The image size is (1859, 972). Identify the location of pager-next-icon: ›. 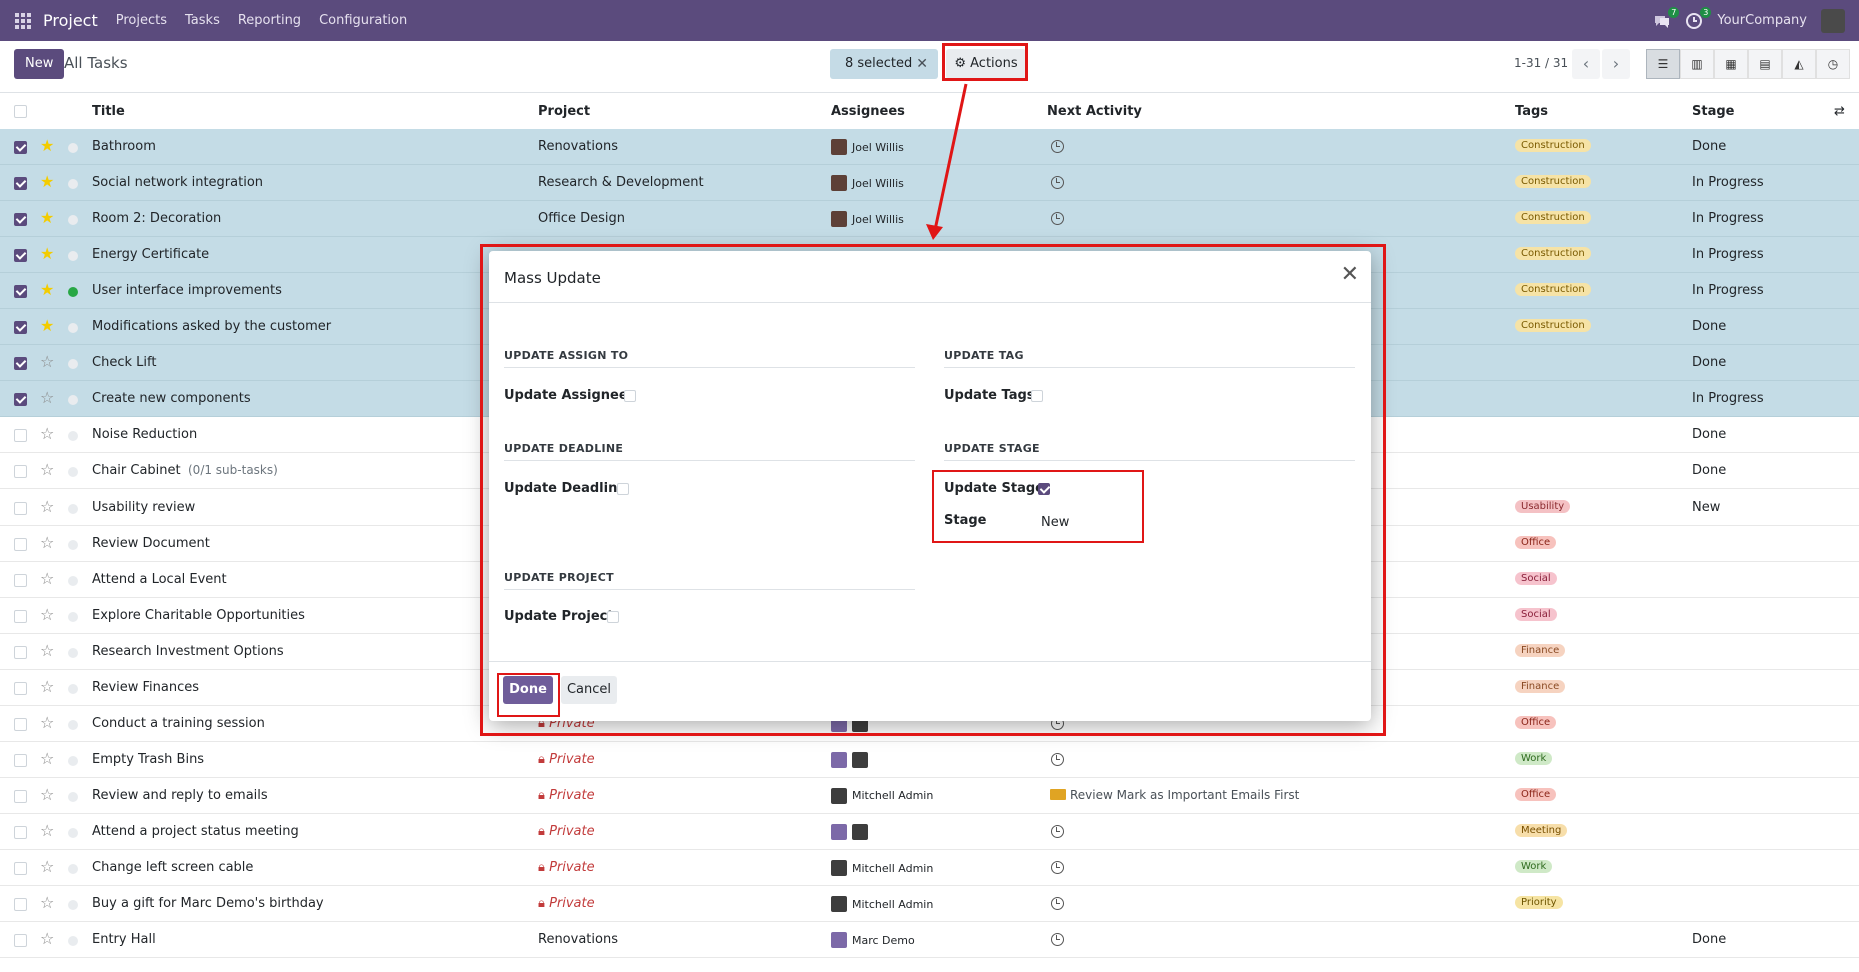
(1616, 64).